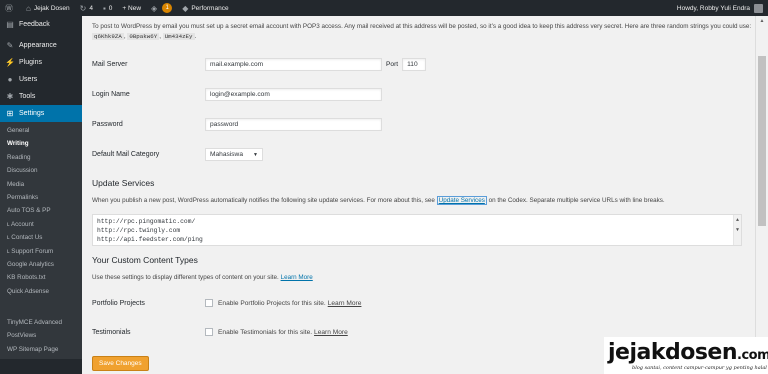  I want to click on password-label: Password, so click(107, 124).